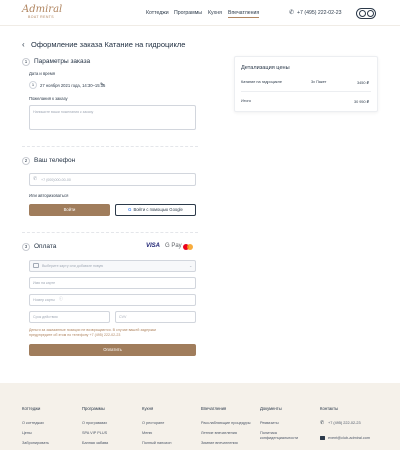 This screenshot has width=400, height=450. I want to click on phone-input: ✆ +7 (000)000-00-00, so click(112, 179).